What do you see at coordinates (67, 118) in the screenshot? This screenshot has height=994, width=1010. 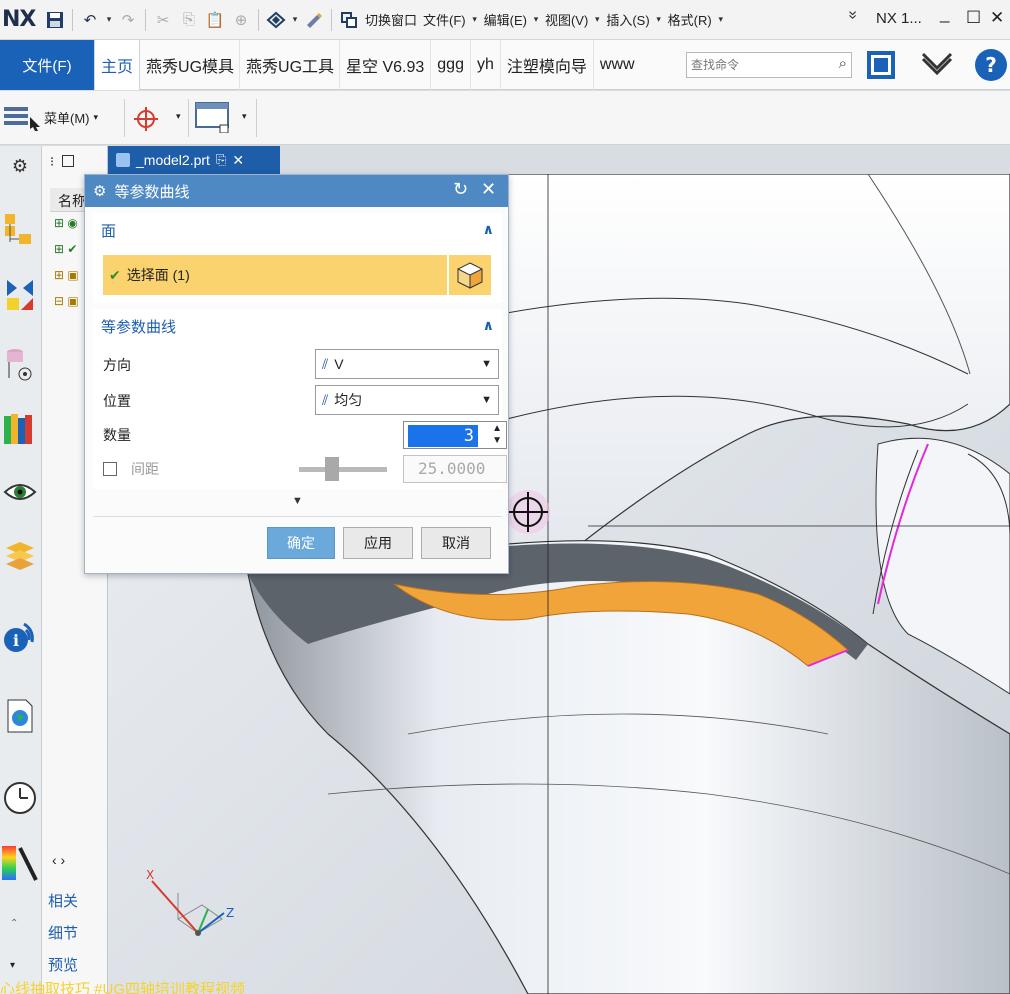 I see `menu-label: 菜单(M)` at bounding box center [67, 118].